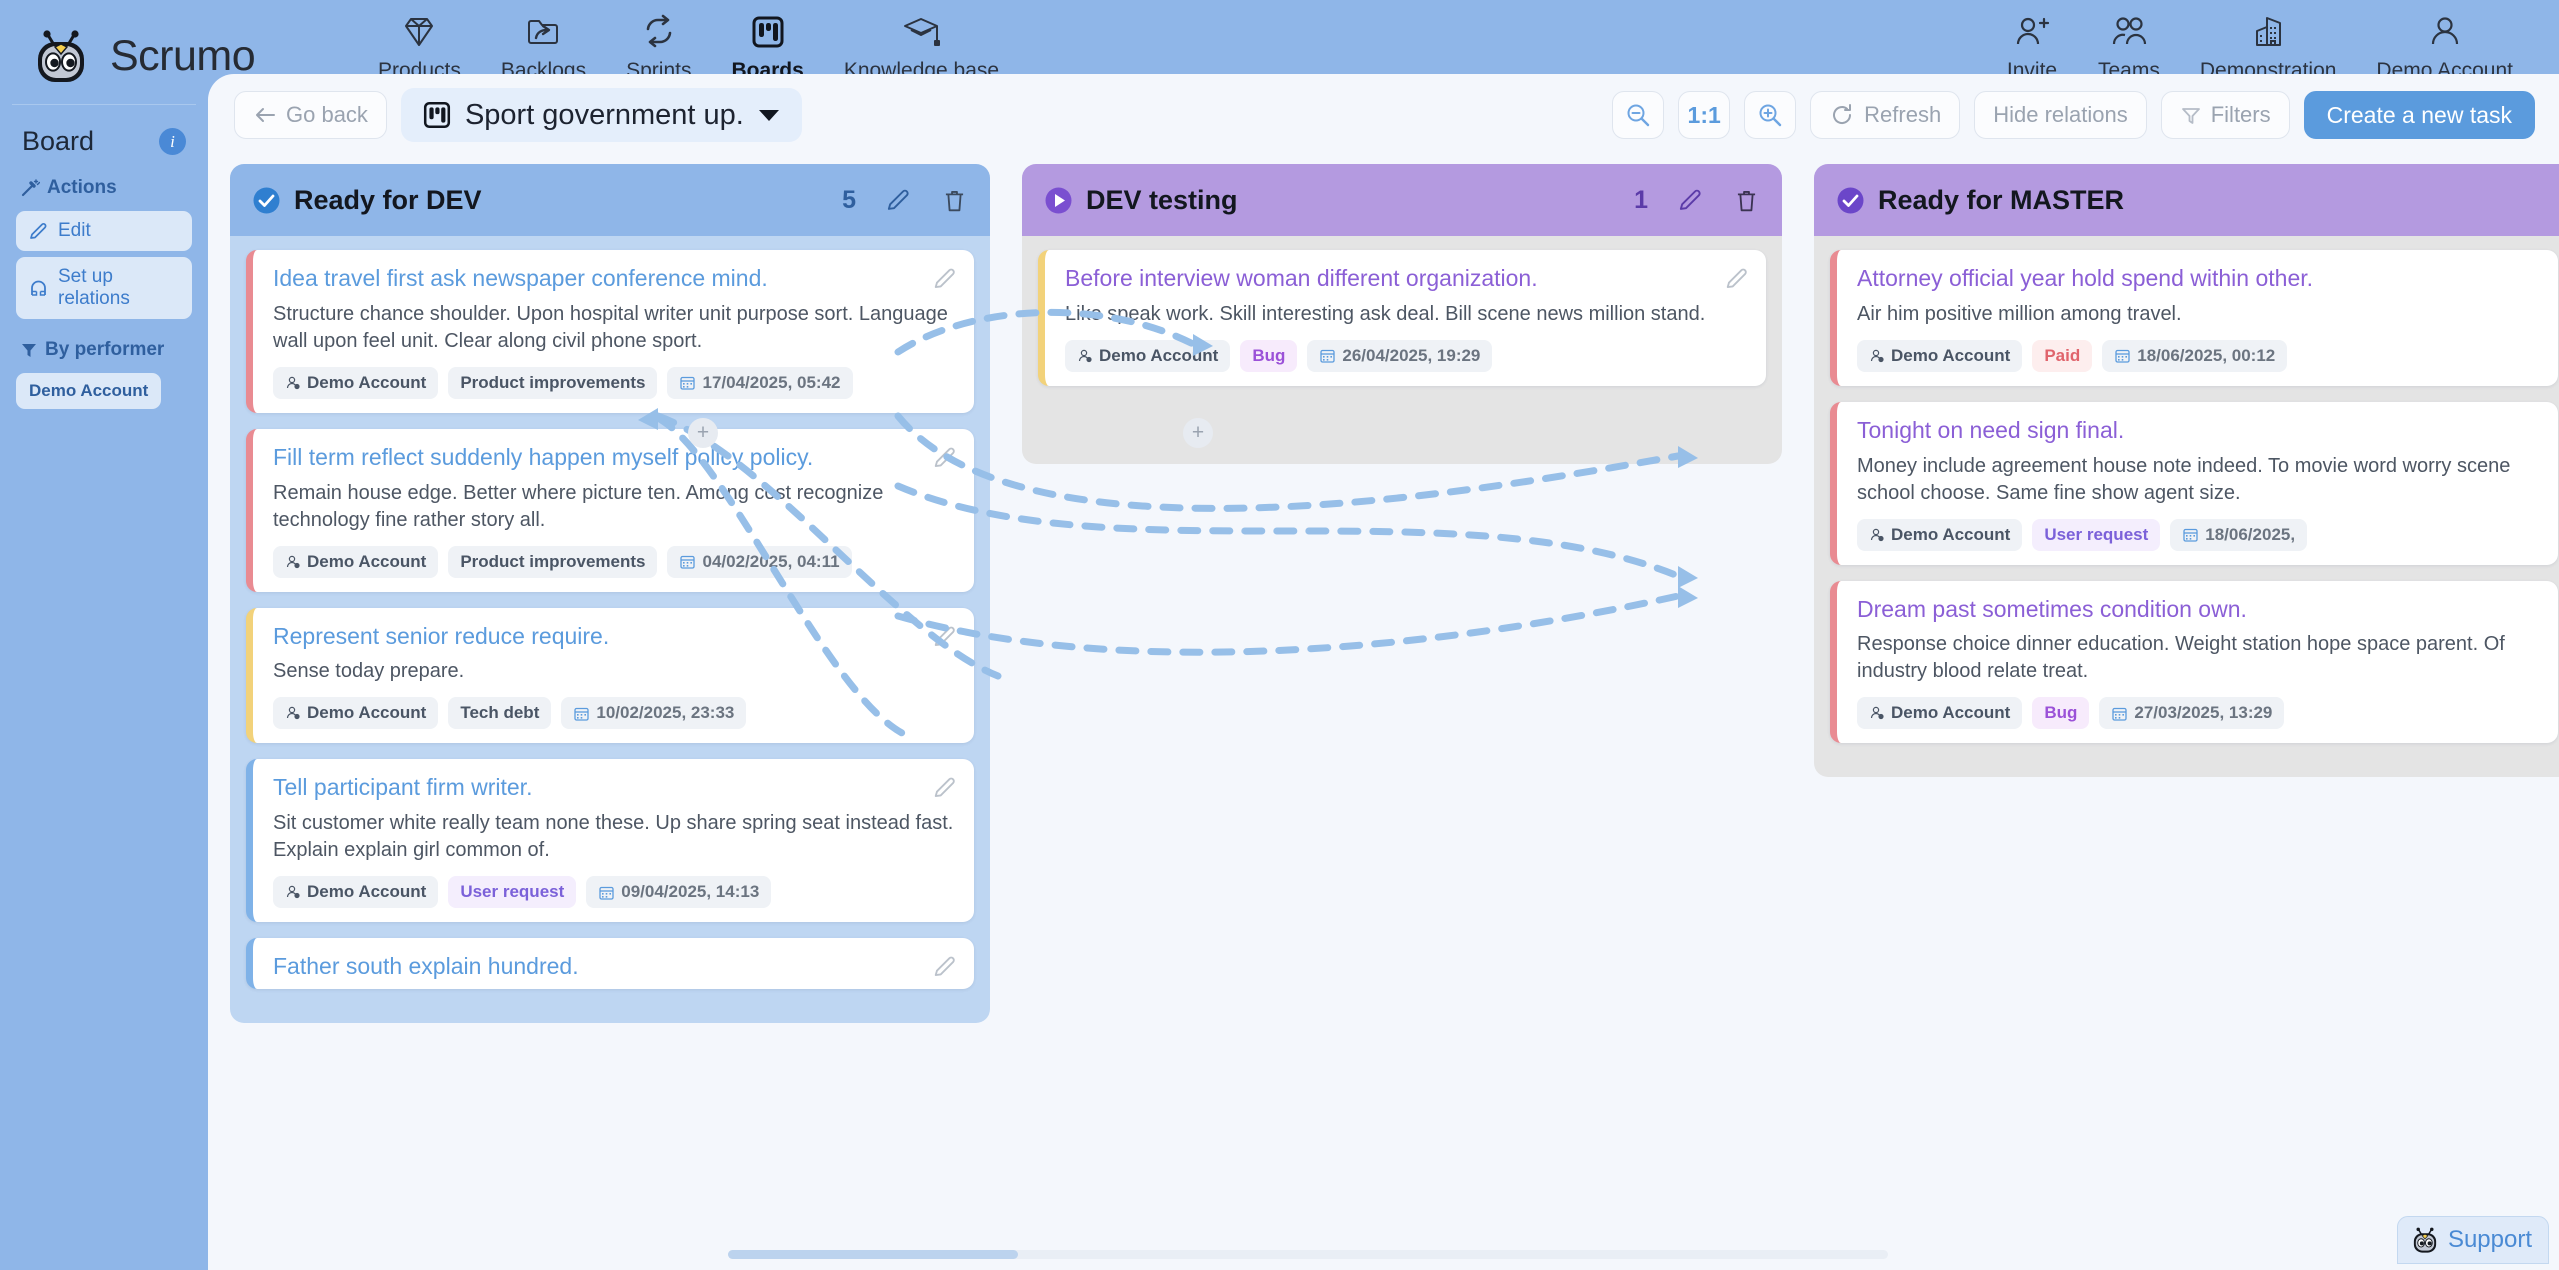 This screenshot has height=1270, width=2559. What do you see at coordinates (500, 713) in the screenshot?
I see `task-category-tag: Tech debt` at bounding box center [500, 713].